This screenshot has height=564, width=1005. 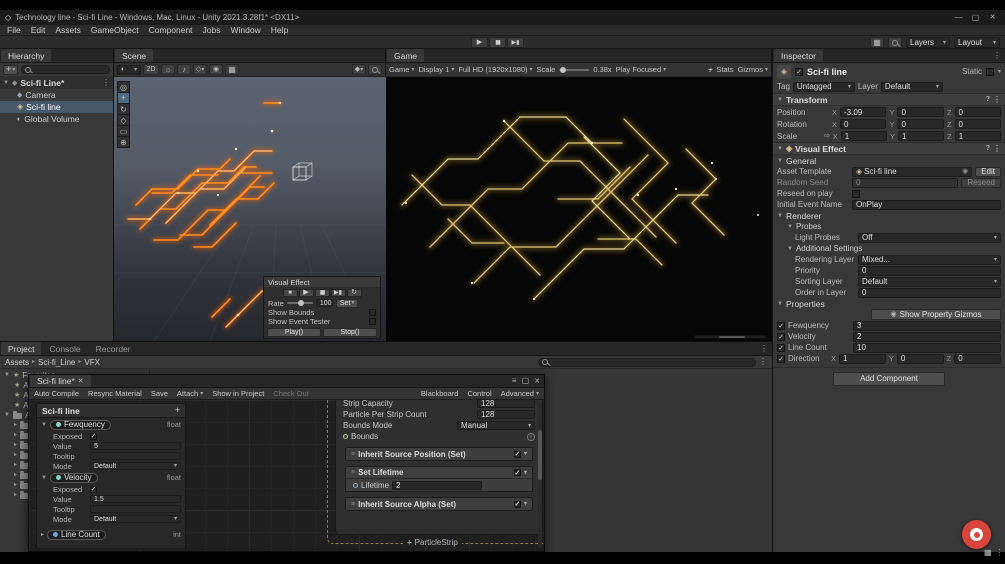 What do you see at coordinates (56, 393) in the screenshot?
I see `auto-compile-button: Auto Compile` at bounding box center [56, 393].